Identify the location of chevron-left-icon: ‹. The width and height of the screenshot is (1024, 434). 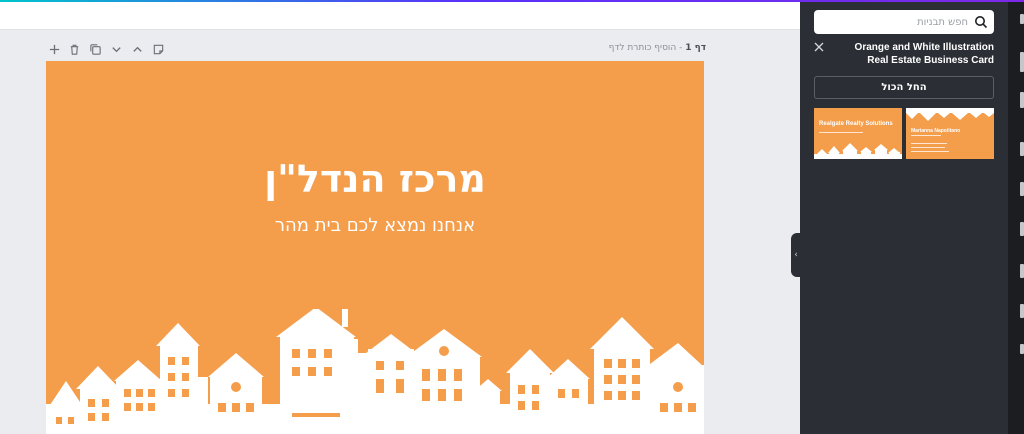
(796, 255).